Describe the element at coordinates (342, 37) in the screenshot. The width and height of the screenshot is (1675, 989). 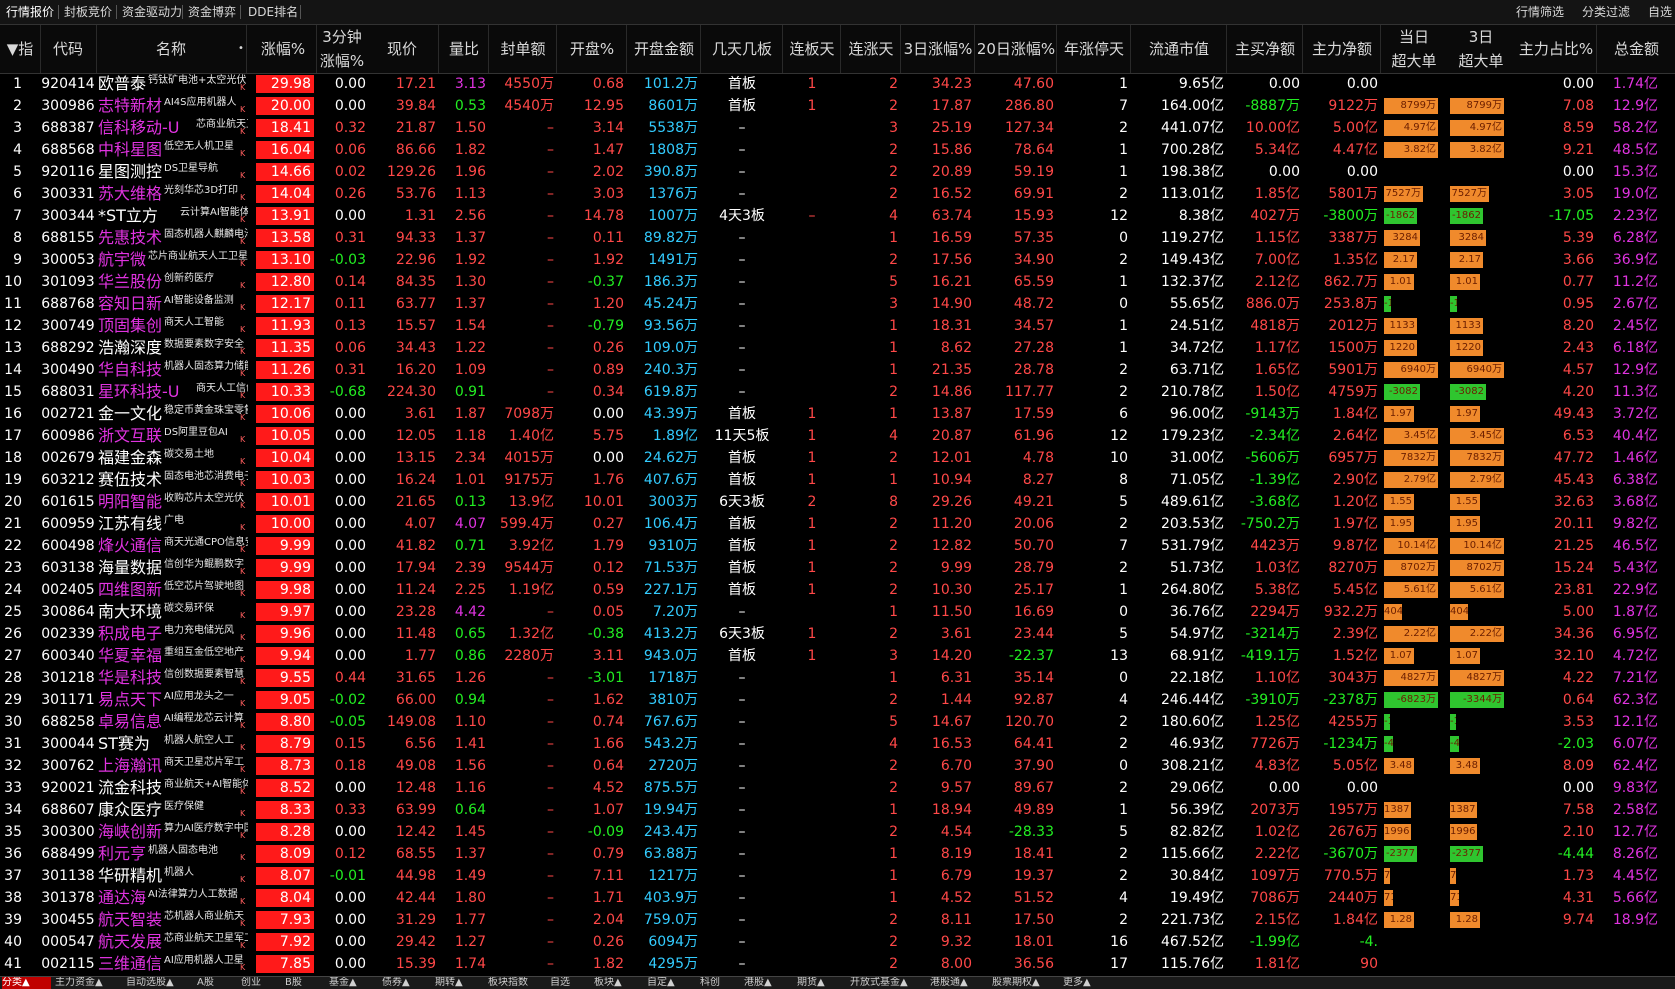
I see `header-min3-top: 3分钟` at that location.